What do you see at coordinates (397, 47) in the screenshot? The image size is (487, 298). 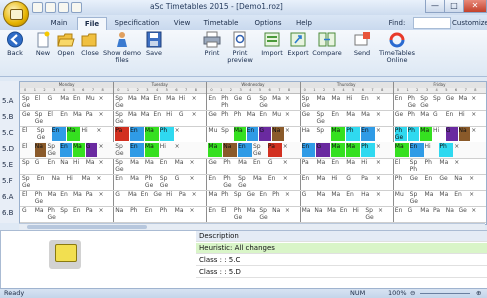 I see `timetables-online-button: TimeTables Online` at bounding box center [397, 47].